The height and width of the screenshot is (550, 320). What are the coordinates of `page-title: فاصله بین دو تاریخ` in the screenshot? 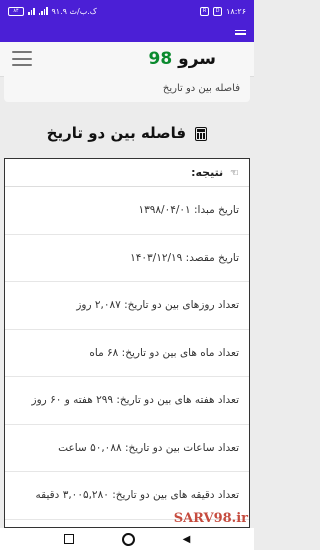 It's located at (127, 133).